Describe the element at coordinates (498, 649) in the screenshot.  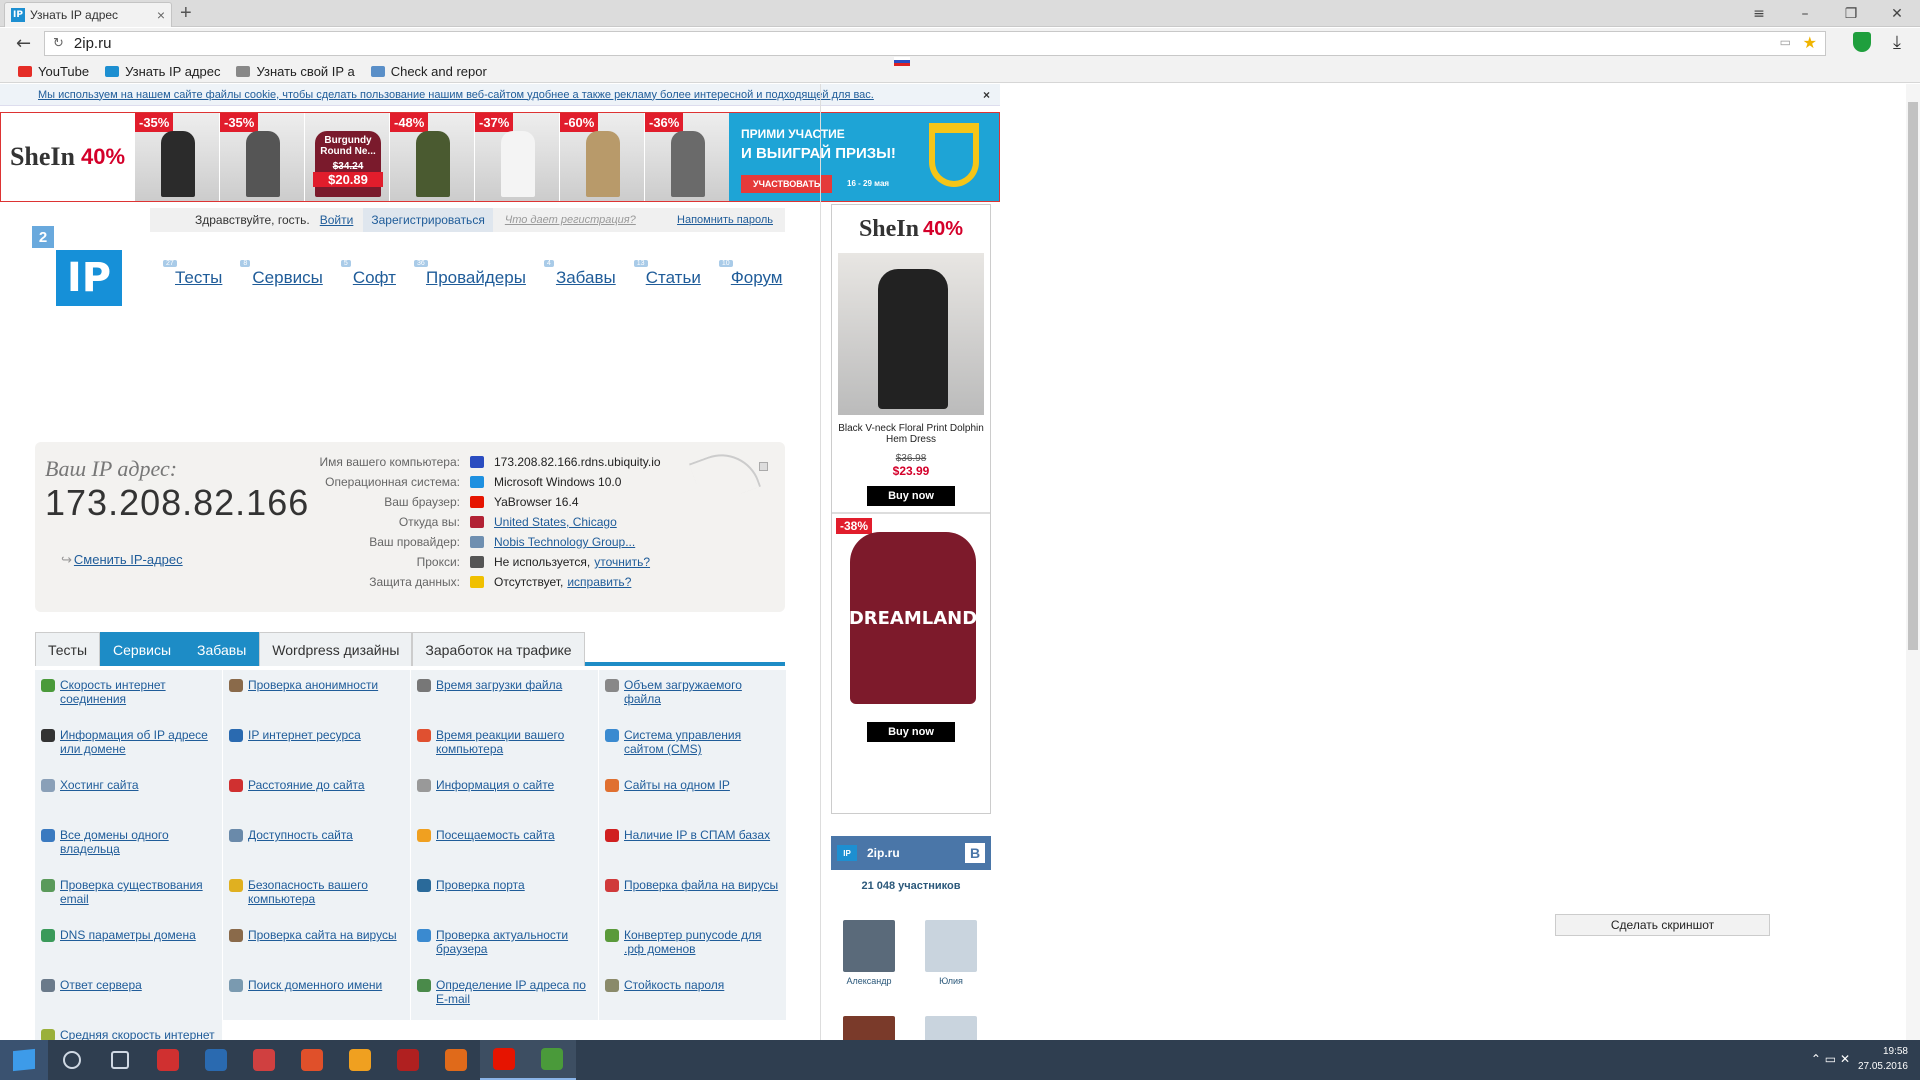
I see `section-tab: Заработок на трафике` at that location.